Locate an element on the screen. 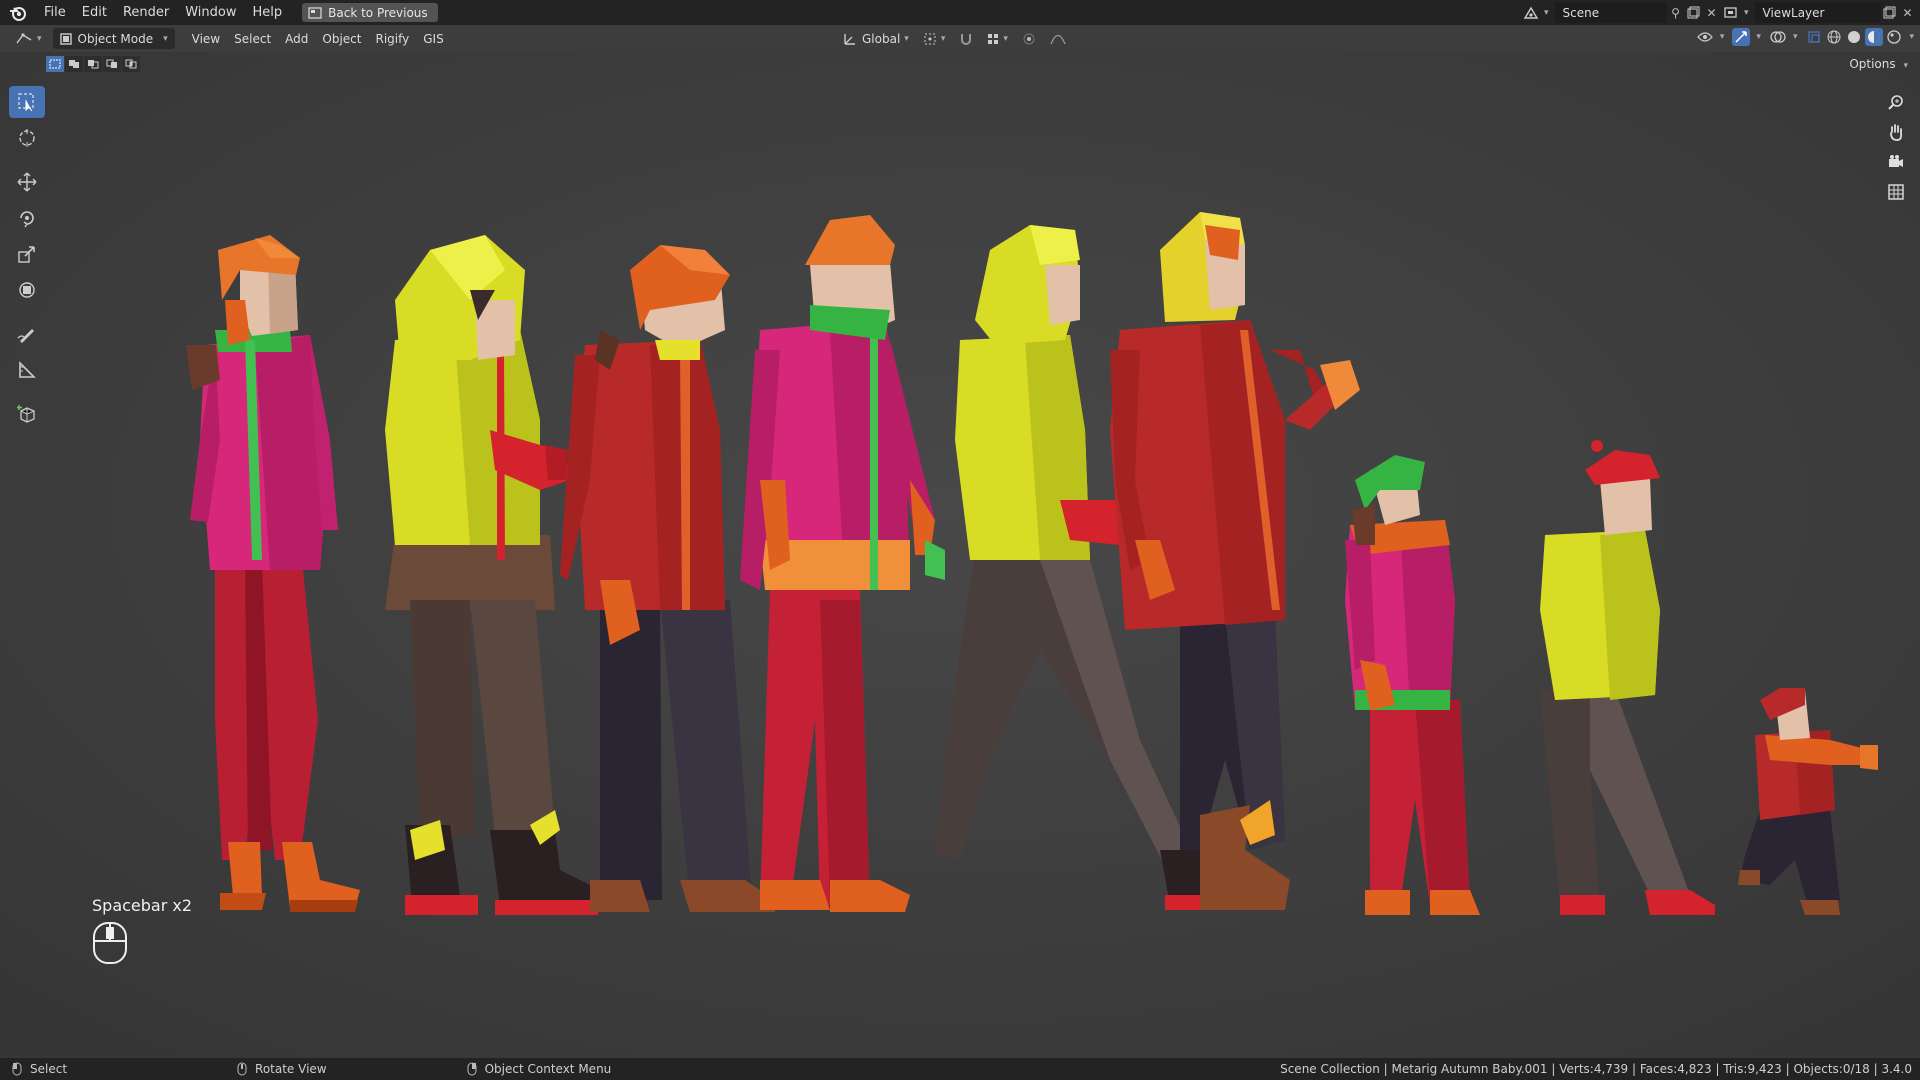  annotate-pencil-icon is located at coordinates (25, 336).